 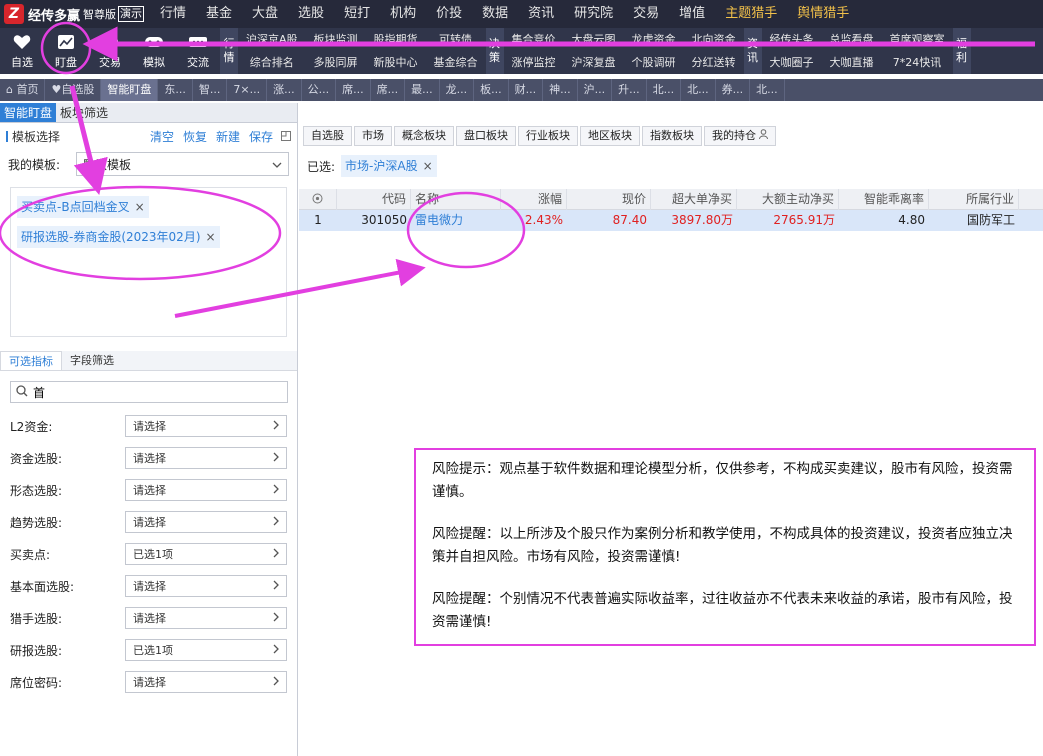 I want to click on category-tab: 自选股, so click(x=327, y=136).